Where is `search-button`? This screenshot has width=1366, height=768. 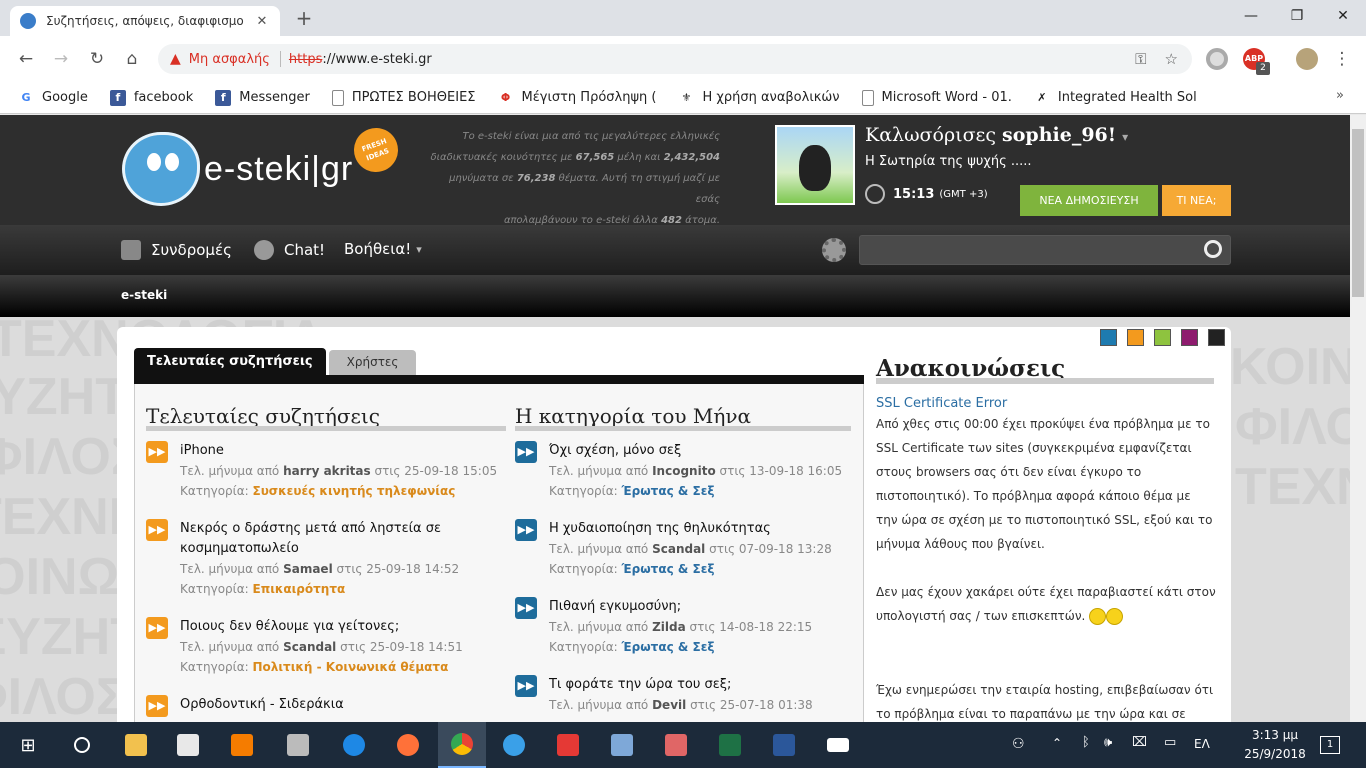 search-button is located at coordinates (82, 745).